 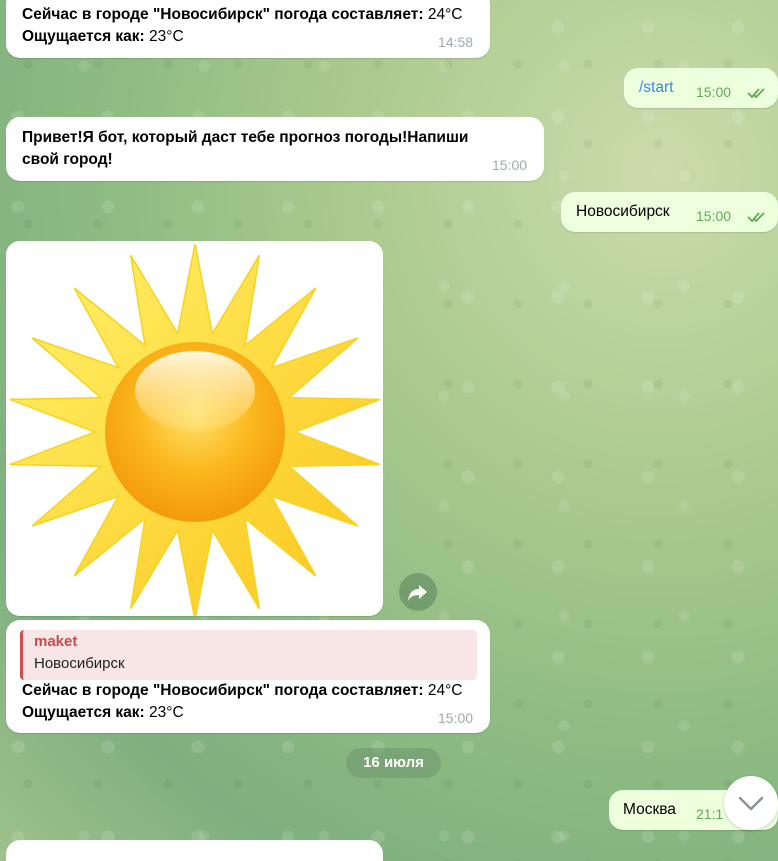 What do you see at coordinates (248, 655) in the screenshot?
I see `reply-quote: maket Новосибирск` at bounding box center [248, 655].